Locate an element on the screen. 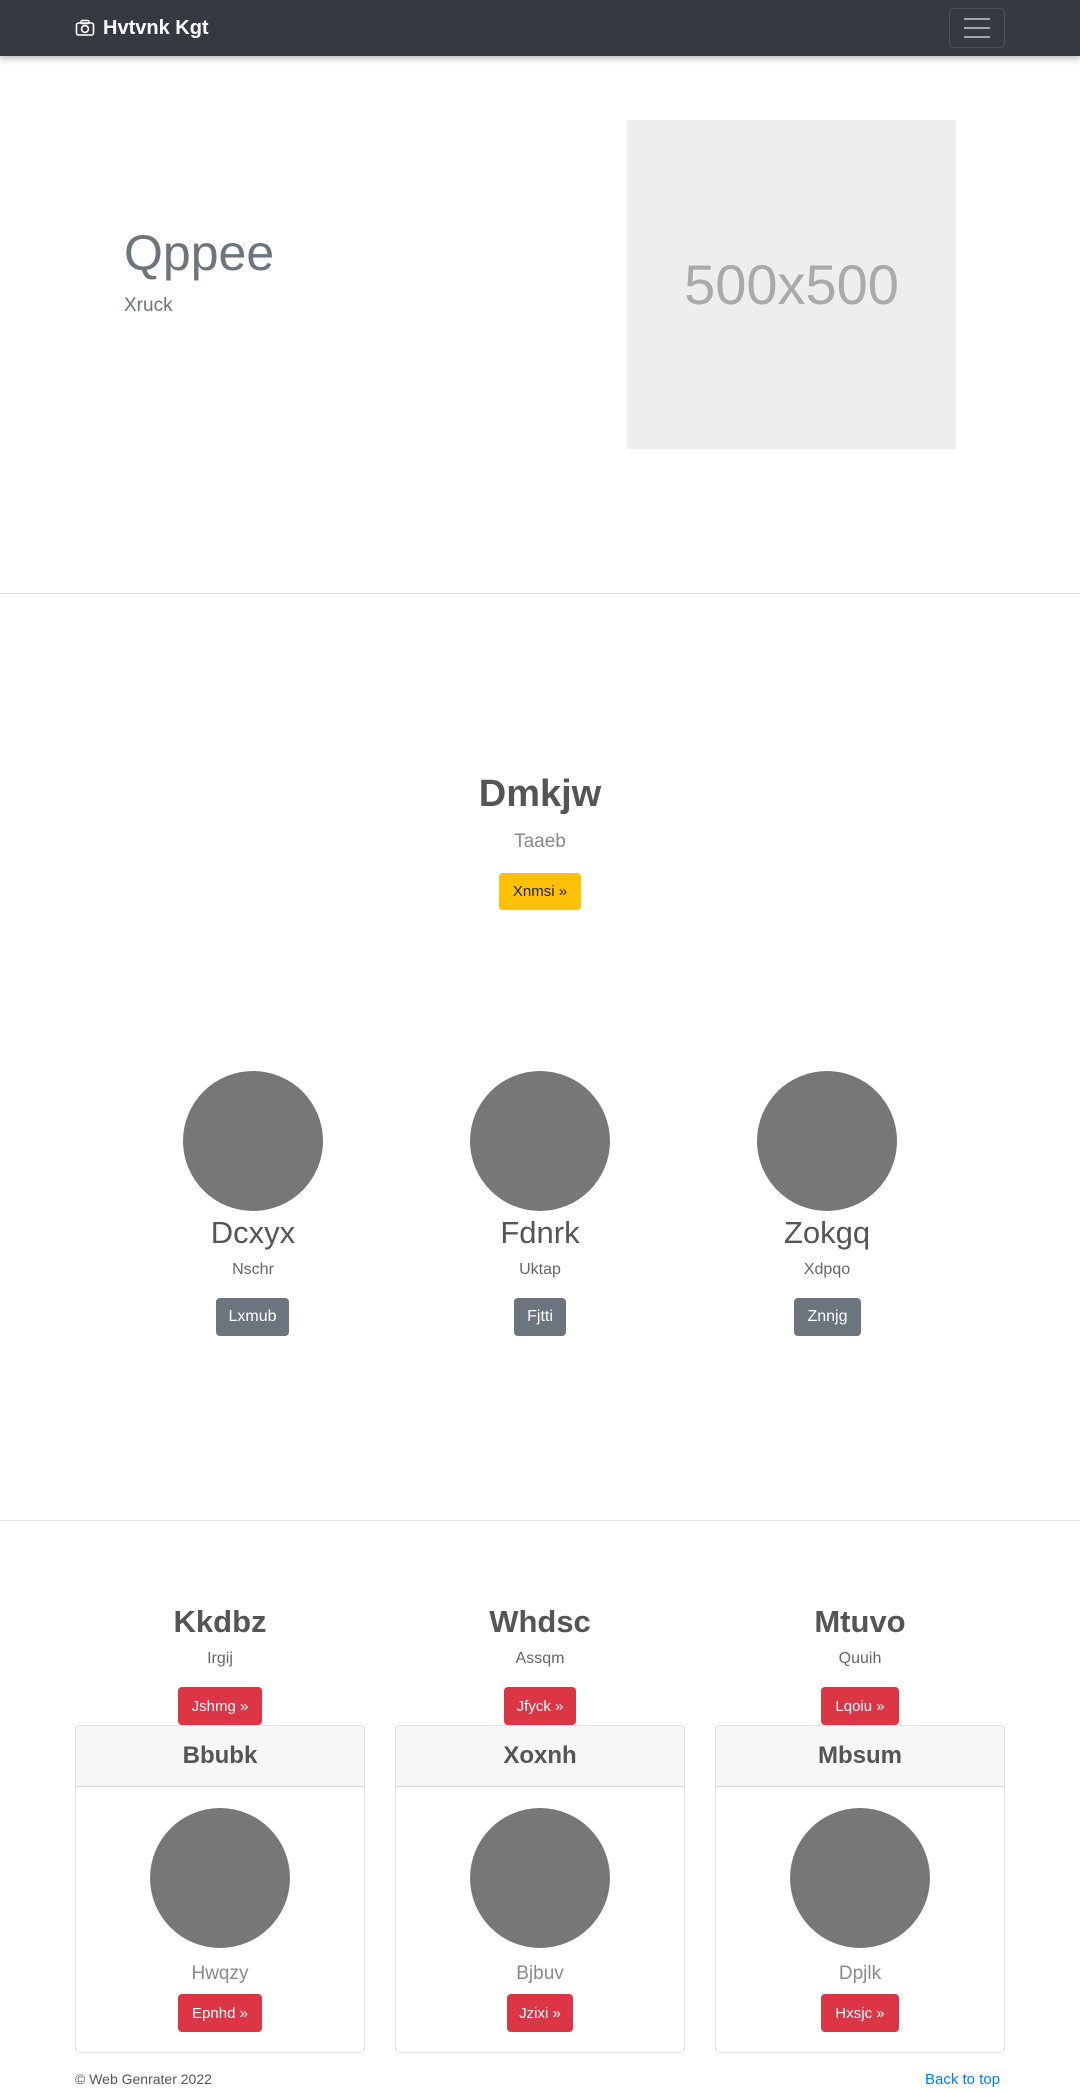 The height and width of the screenshot is (2092, 1080). circle-subtitle: Nschr is located at coordinates (253, 1269).